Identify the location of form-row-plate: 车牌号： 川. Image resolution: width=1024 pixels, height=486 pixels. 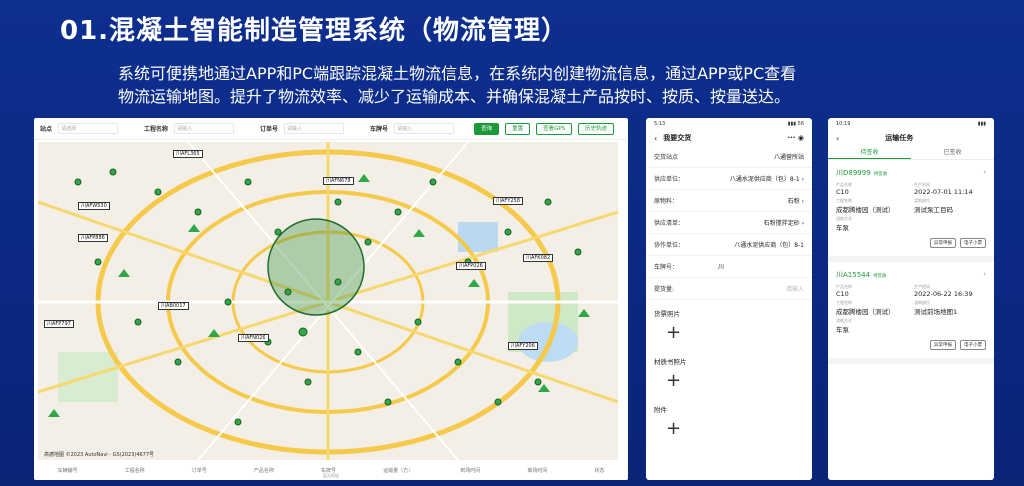
(729, 267).